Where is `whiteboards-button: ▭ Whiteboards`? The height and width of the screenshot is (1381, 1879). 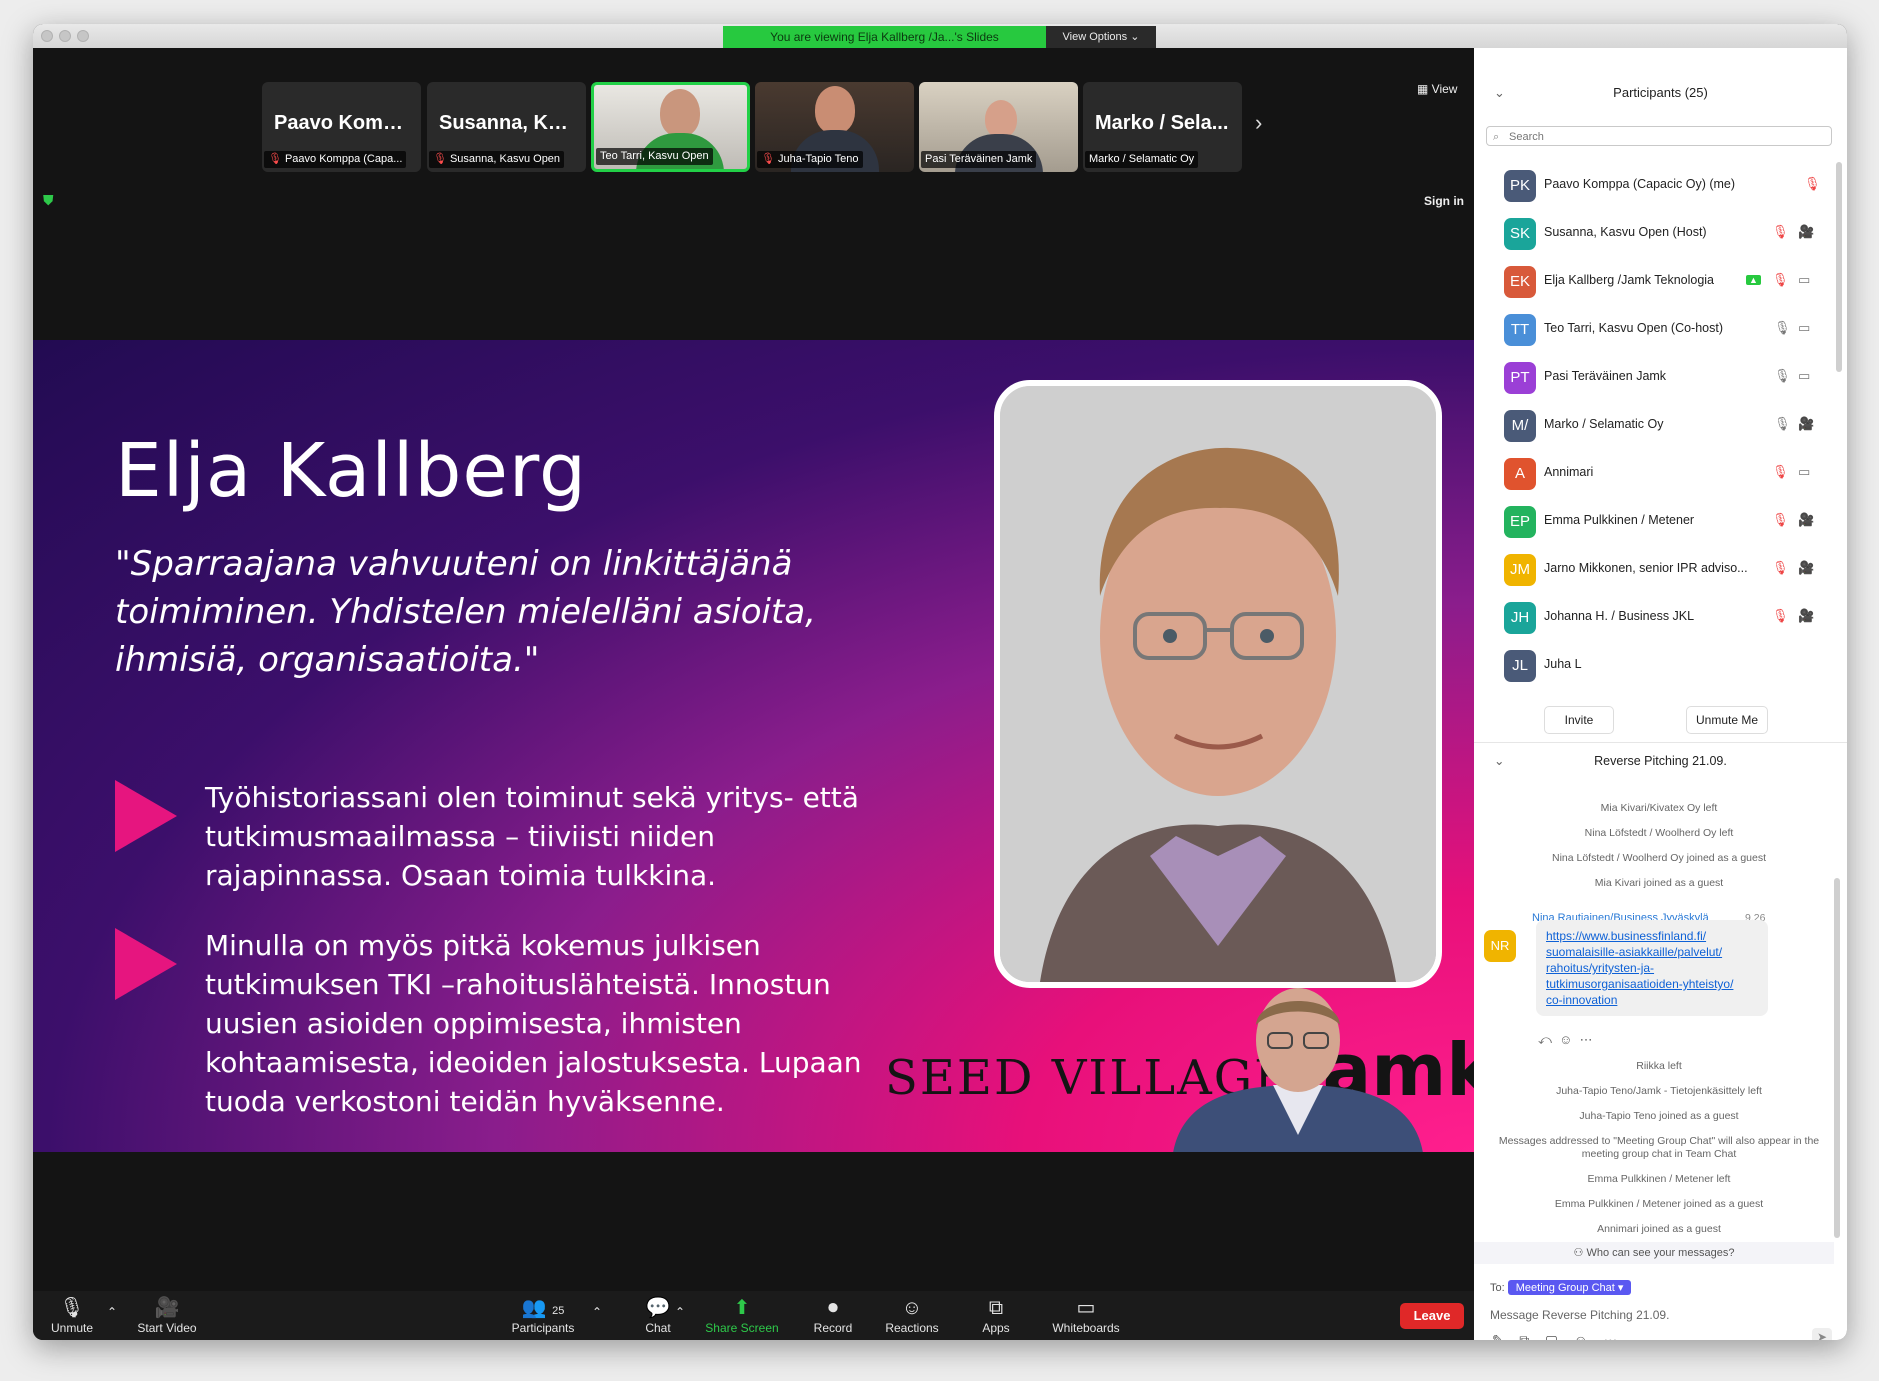 whiteboards-button: ▭ Whiteboards is located at coordinates (1086, 1315).